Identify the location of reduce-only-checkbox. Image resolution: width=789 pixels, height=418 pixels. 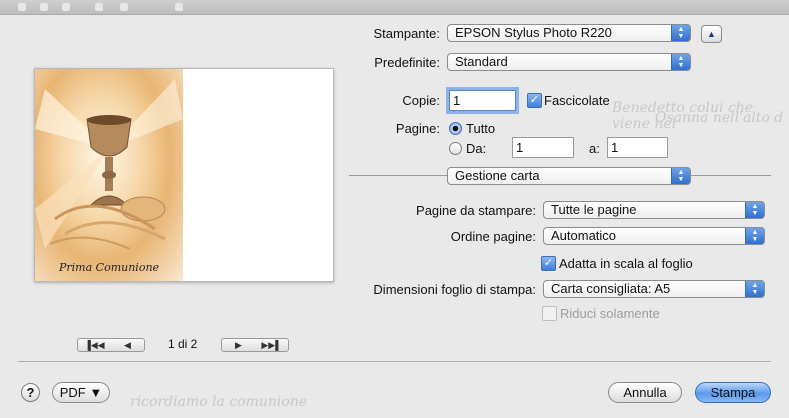
(549, 313).